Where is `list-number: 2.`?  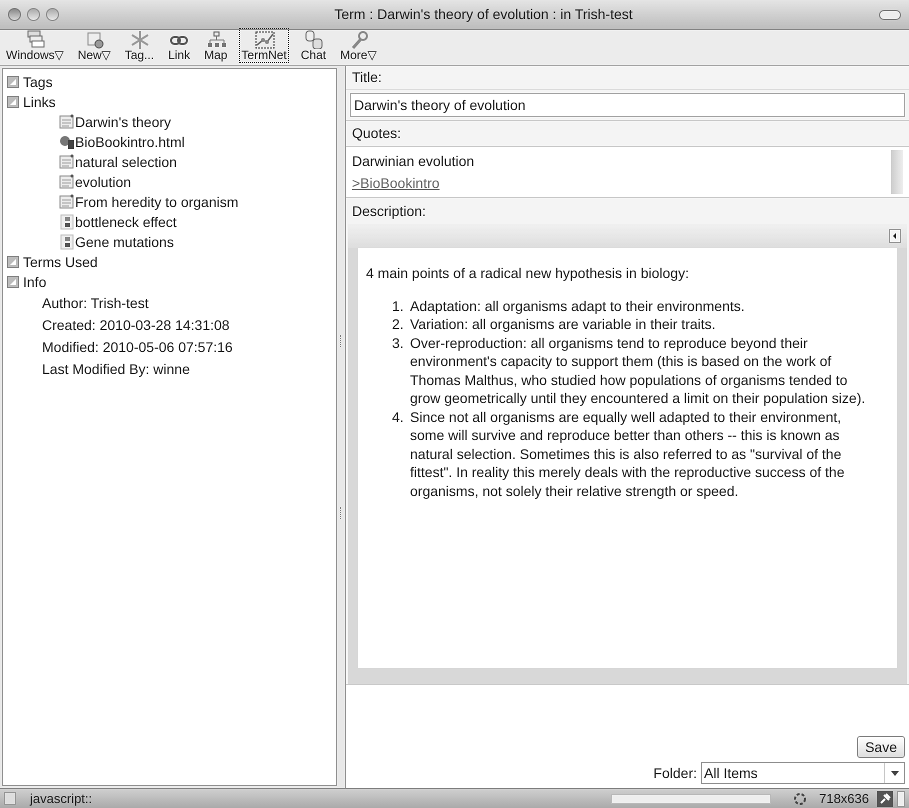 list-number: 2. is located at coordinates (398, 324).